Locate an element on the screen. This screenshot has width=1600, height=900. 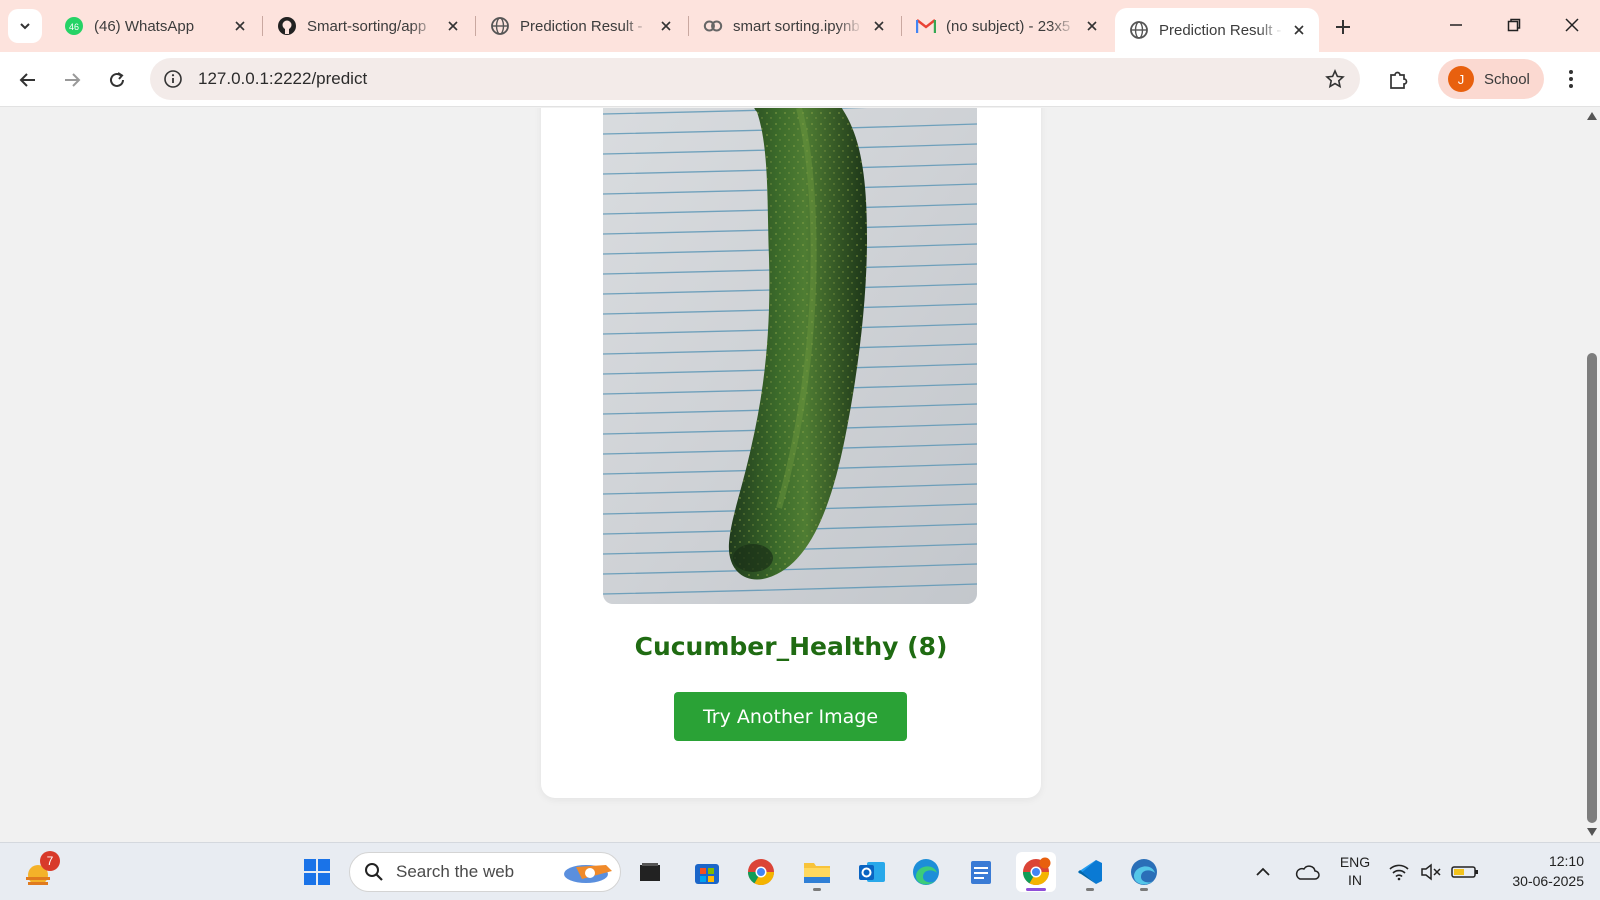
taskbar-search: Search the web is located at coordinates (485, 872).